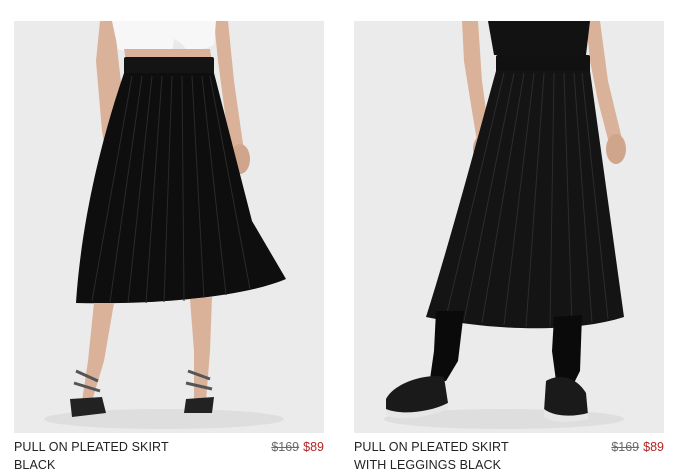 Image resolution: width=681 pixels, height=476 pixels. I want to click on product-name-line2: BLACK, so click(35, 465).